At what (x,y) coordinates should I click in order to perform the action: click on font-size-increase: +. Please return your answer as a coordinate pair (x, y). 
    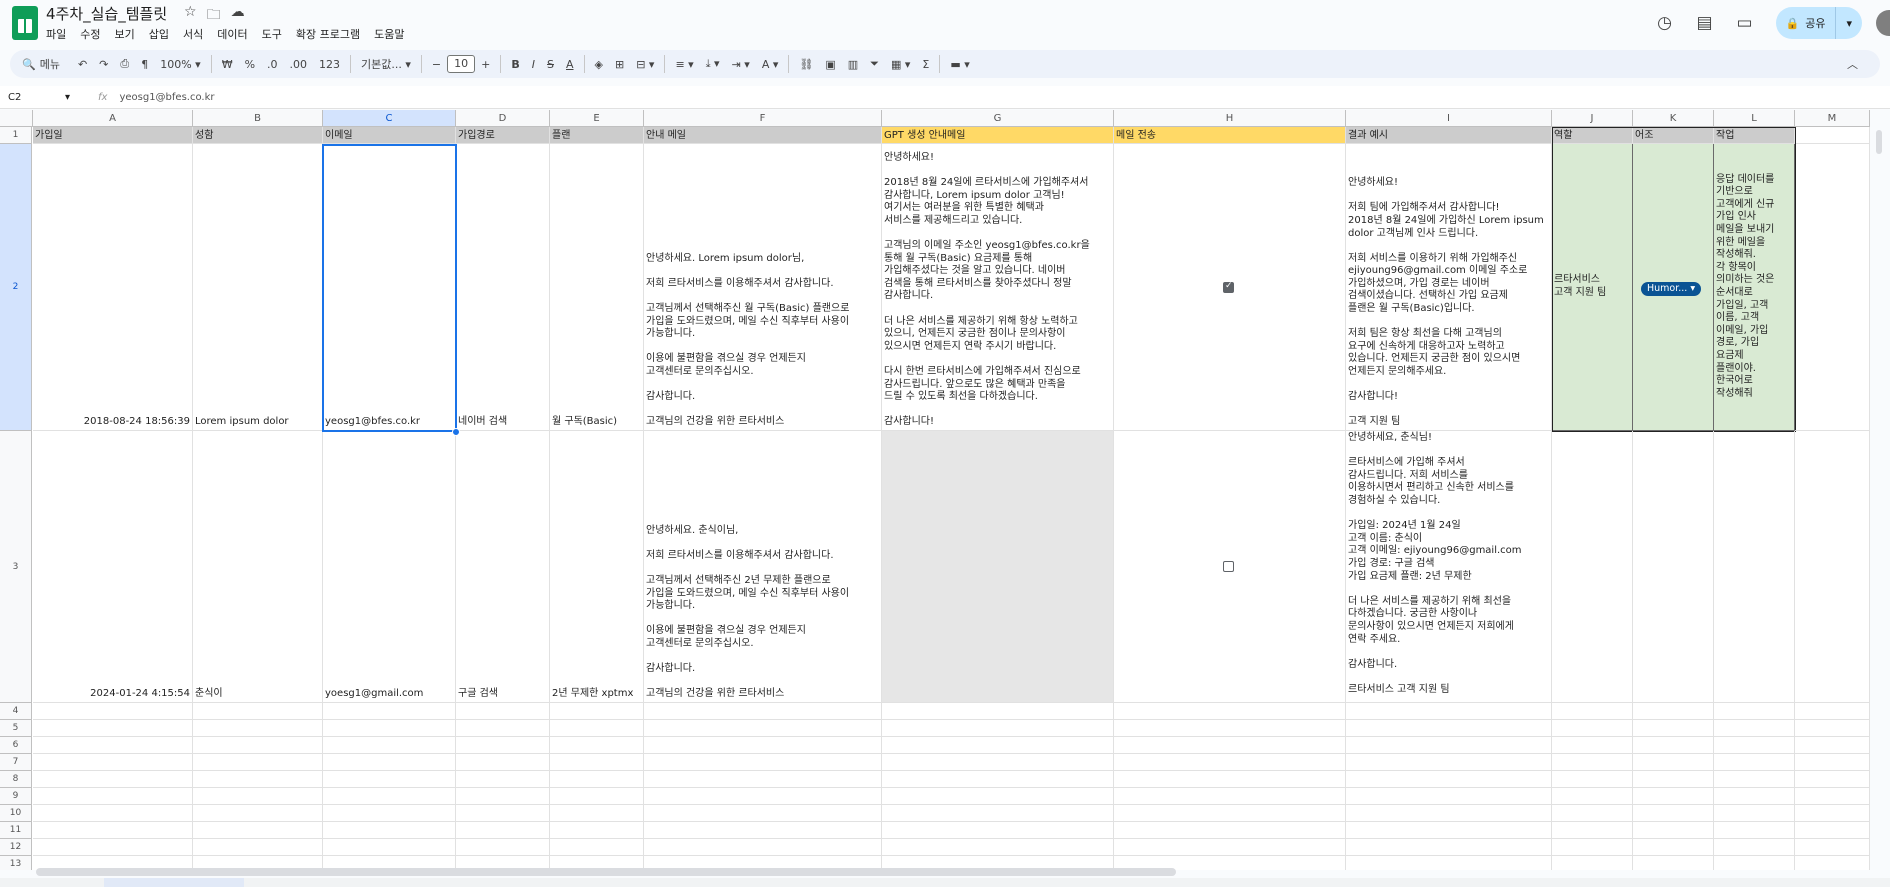
    Looking at the image, I should click on (485, 64).